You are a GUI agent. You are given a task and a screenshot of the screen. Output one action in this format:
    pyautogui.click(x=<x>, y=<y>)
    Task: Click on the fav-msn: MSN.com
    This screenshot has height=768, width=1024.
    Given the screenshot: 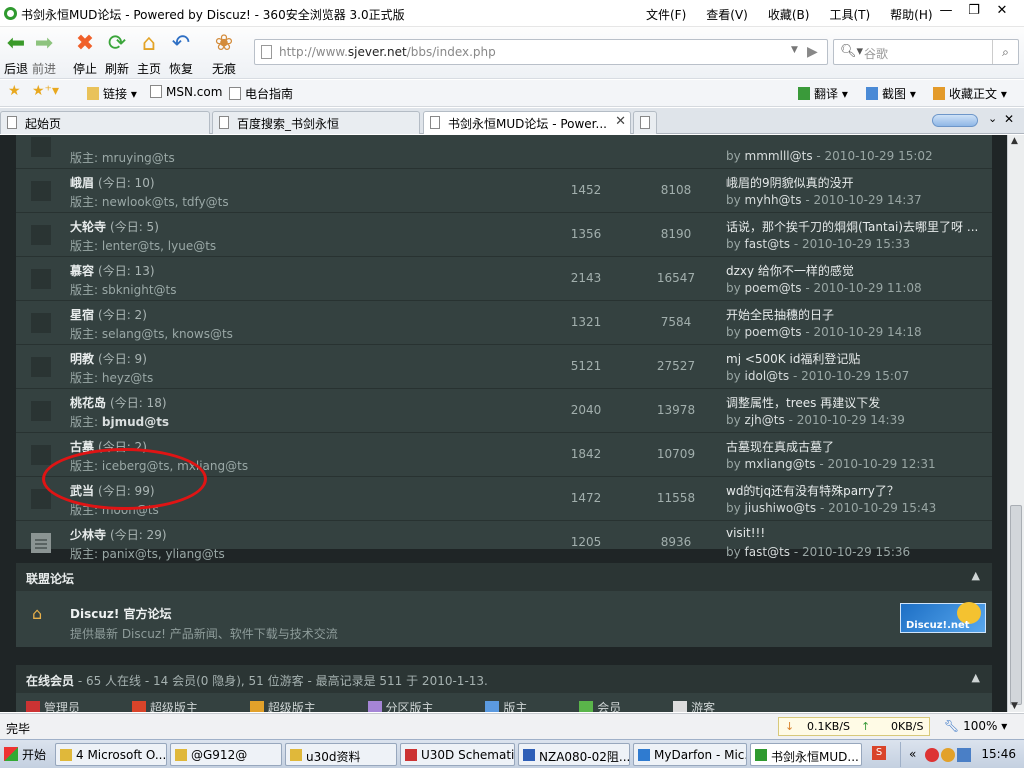 What is the action you would take?
    pyautogui.click(x=186, y=92)
    